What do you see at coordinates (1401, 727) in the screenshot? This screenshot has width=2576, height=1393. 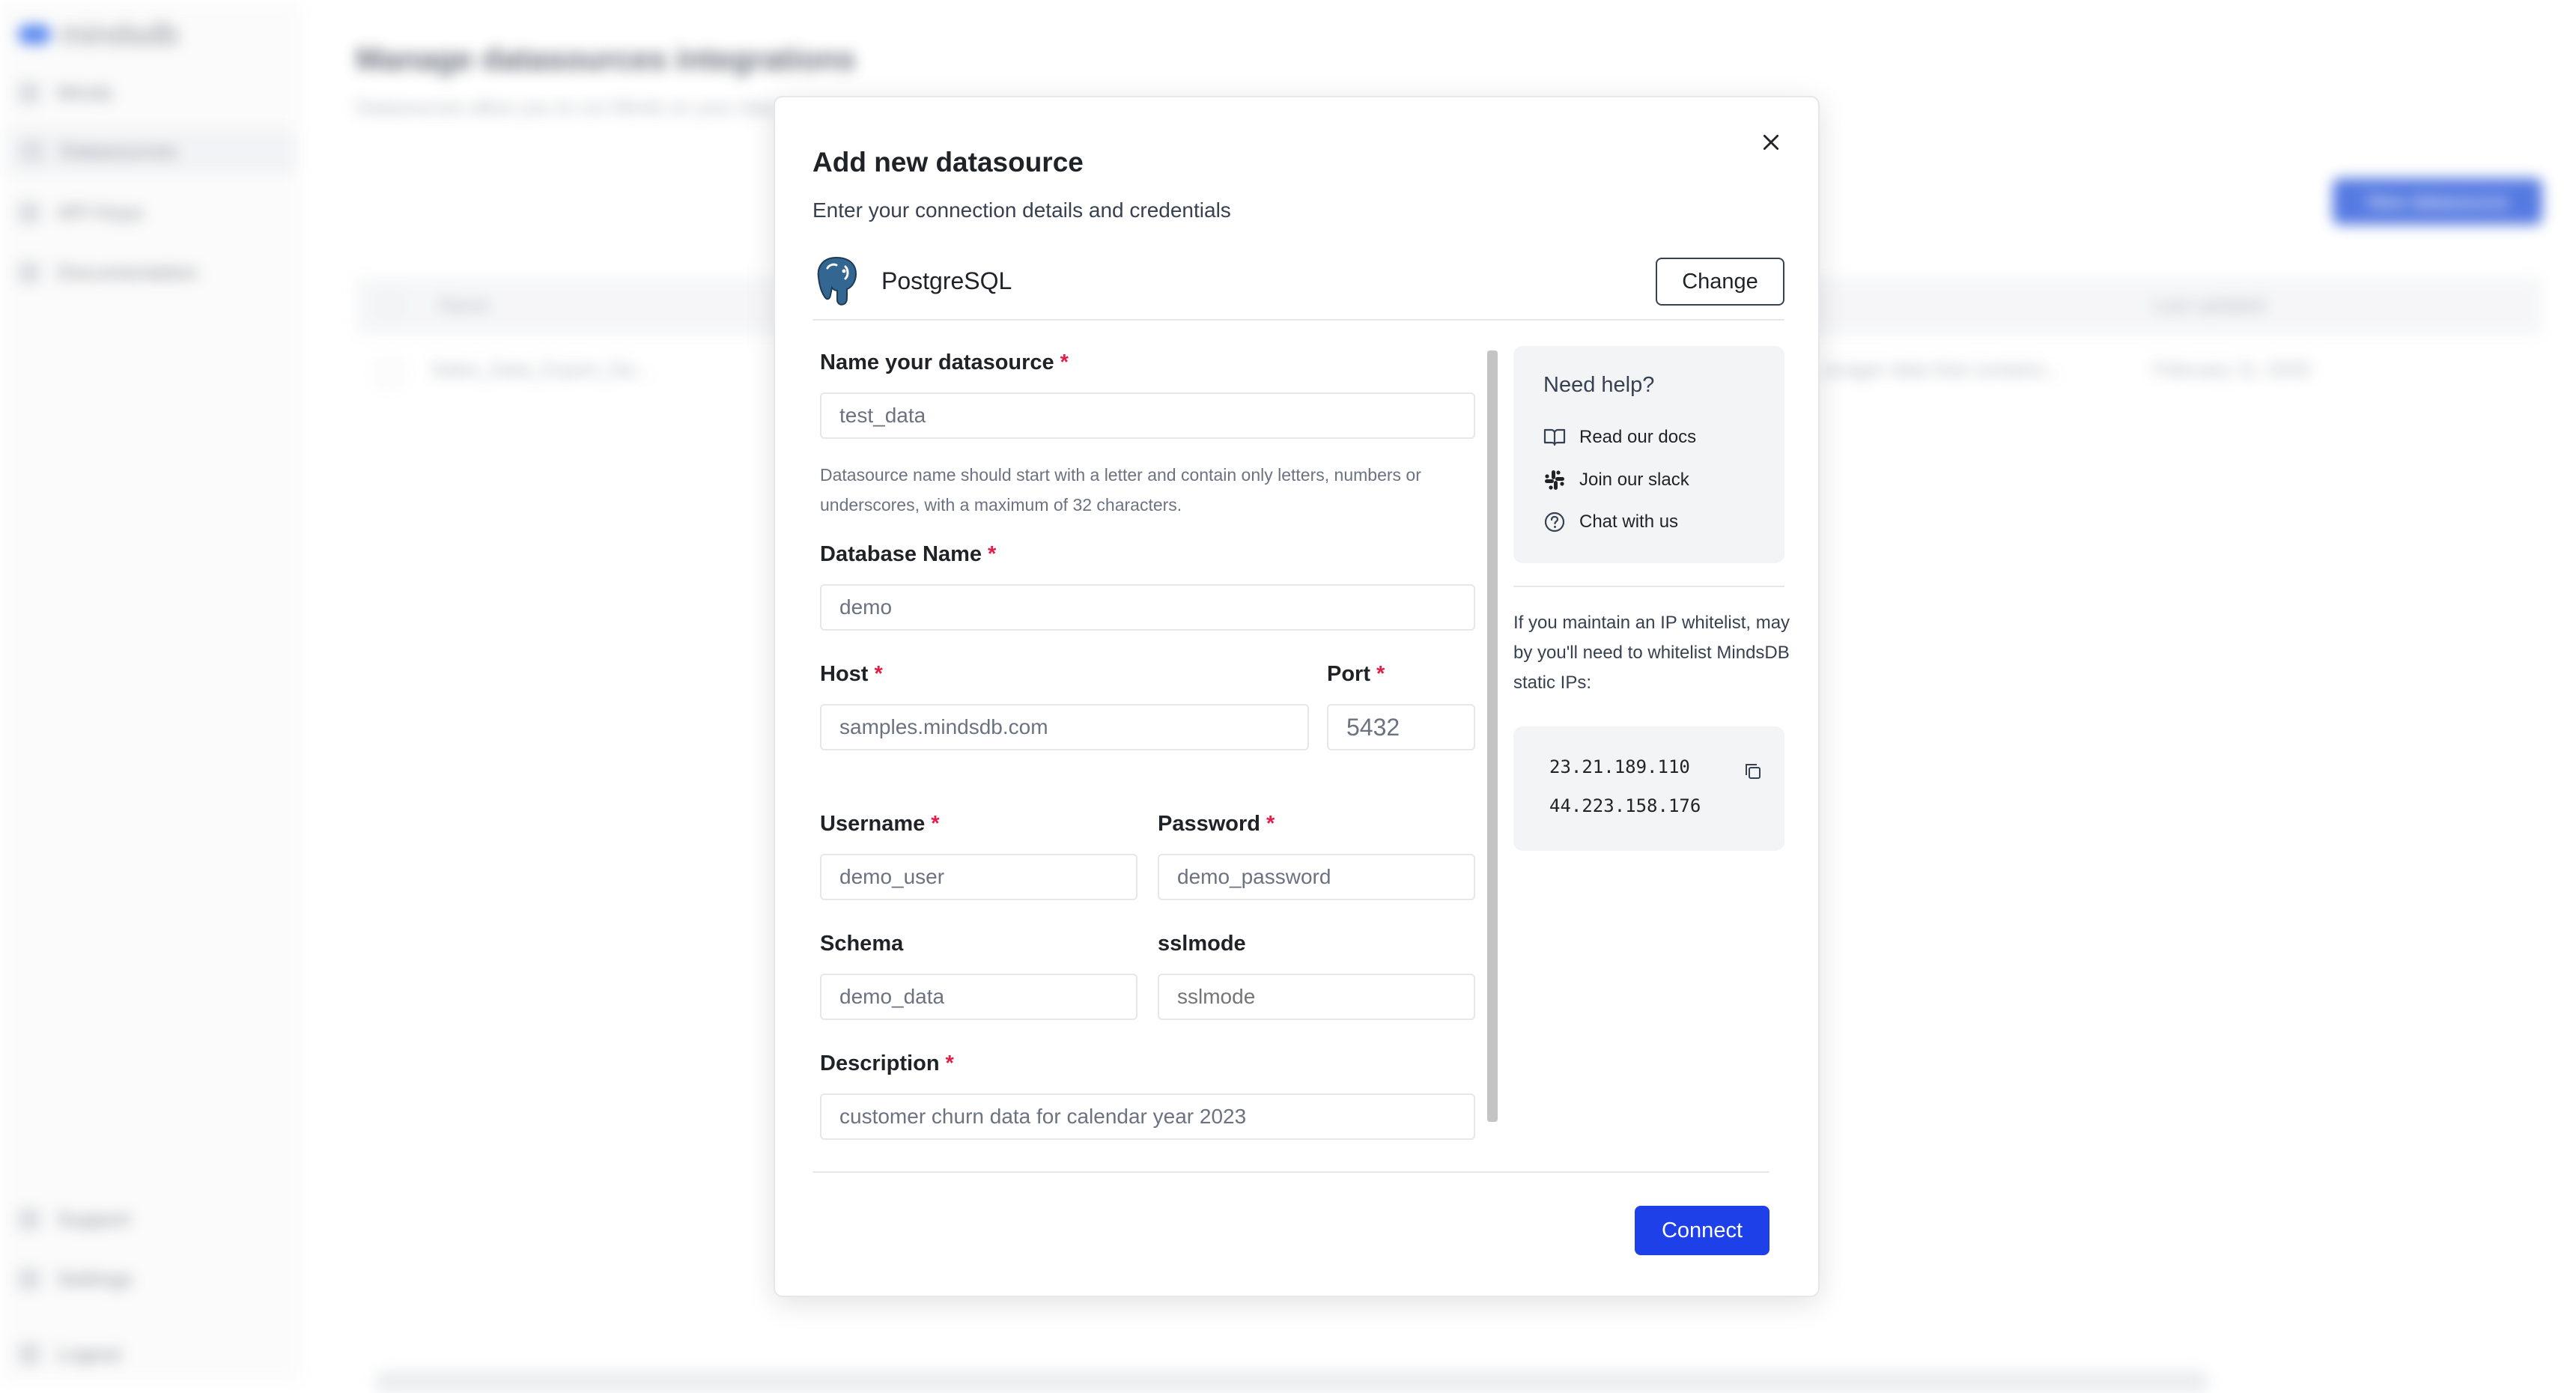 I see `port-input` at bounding box center [1401, 727].